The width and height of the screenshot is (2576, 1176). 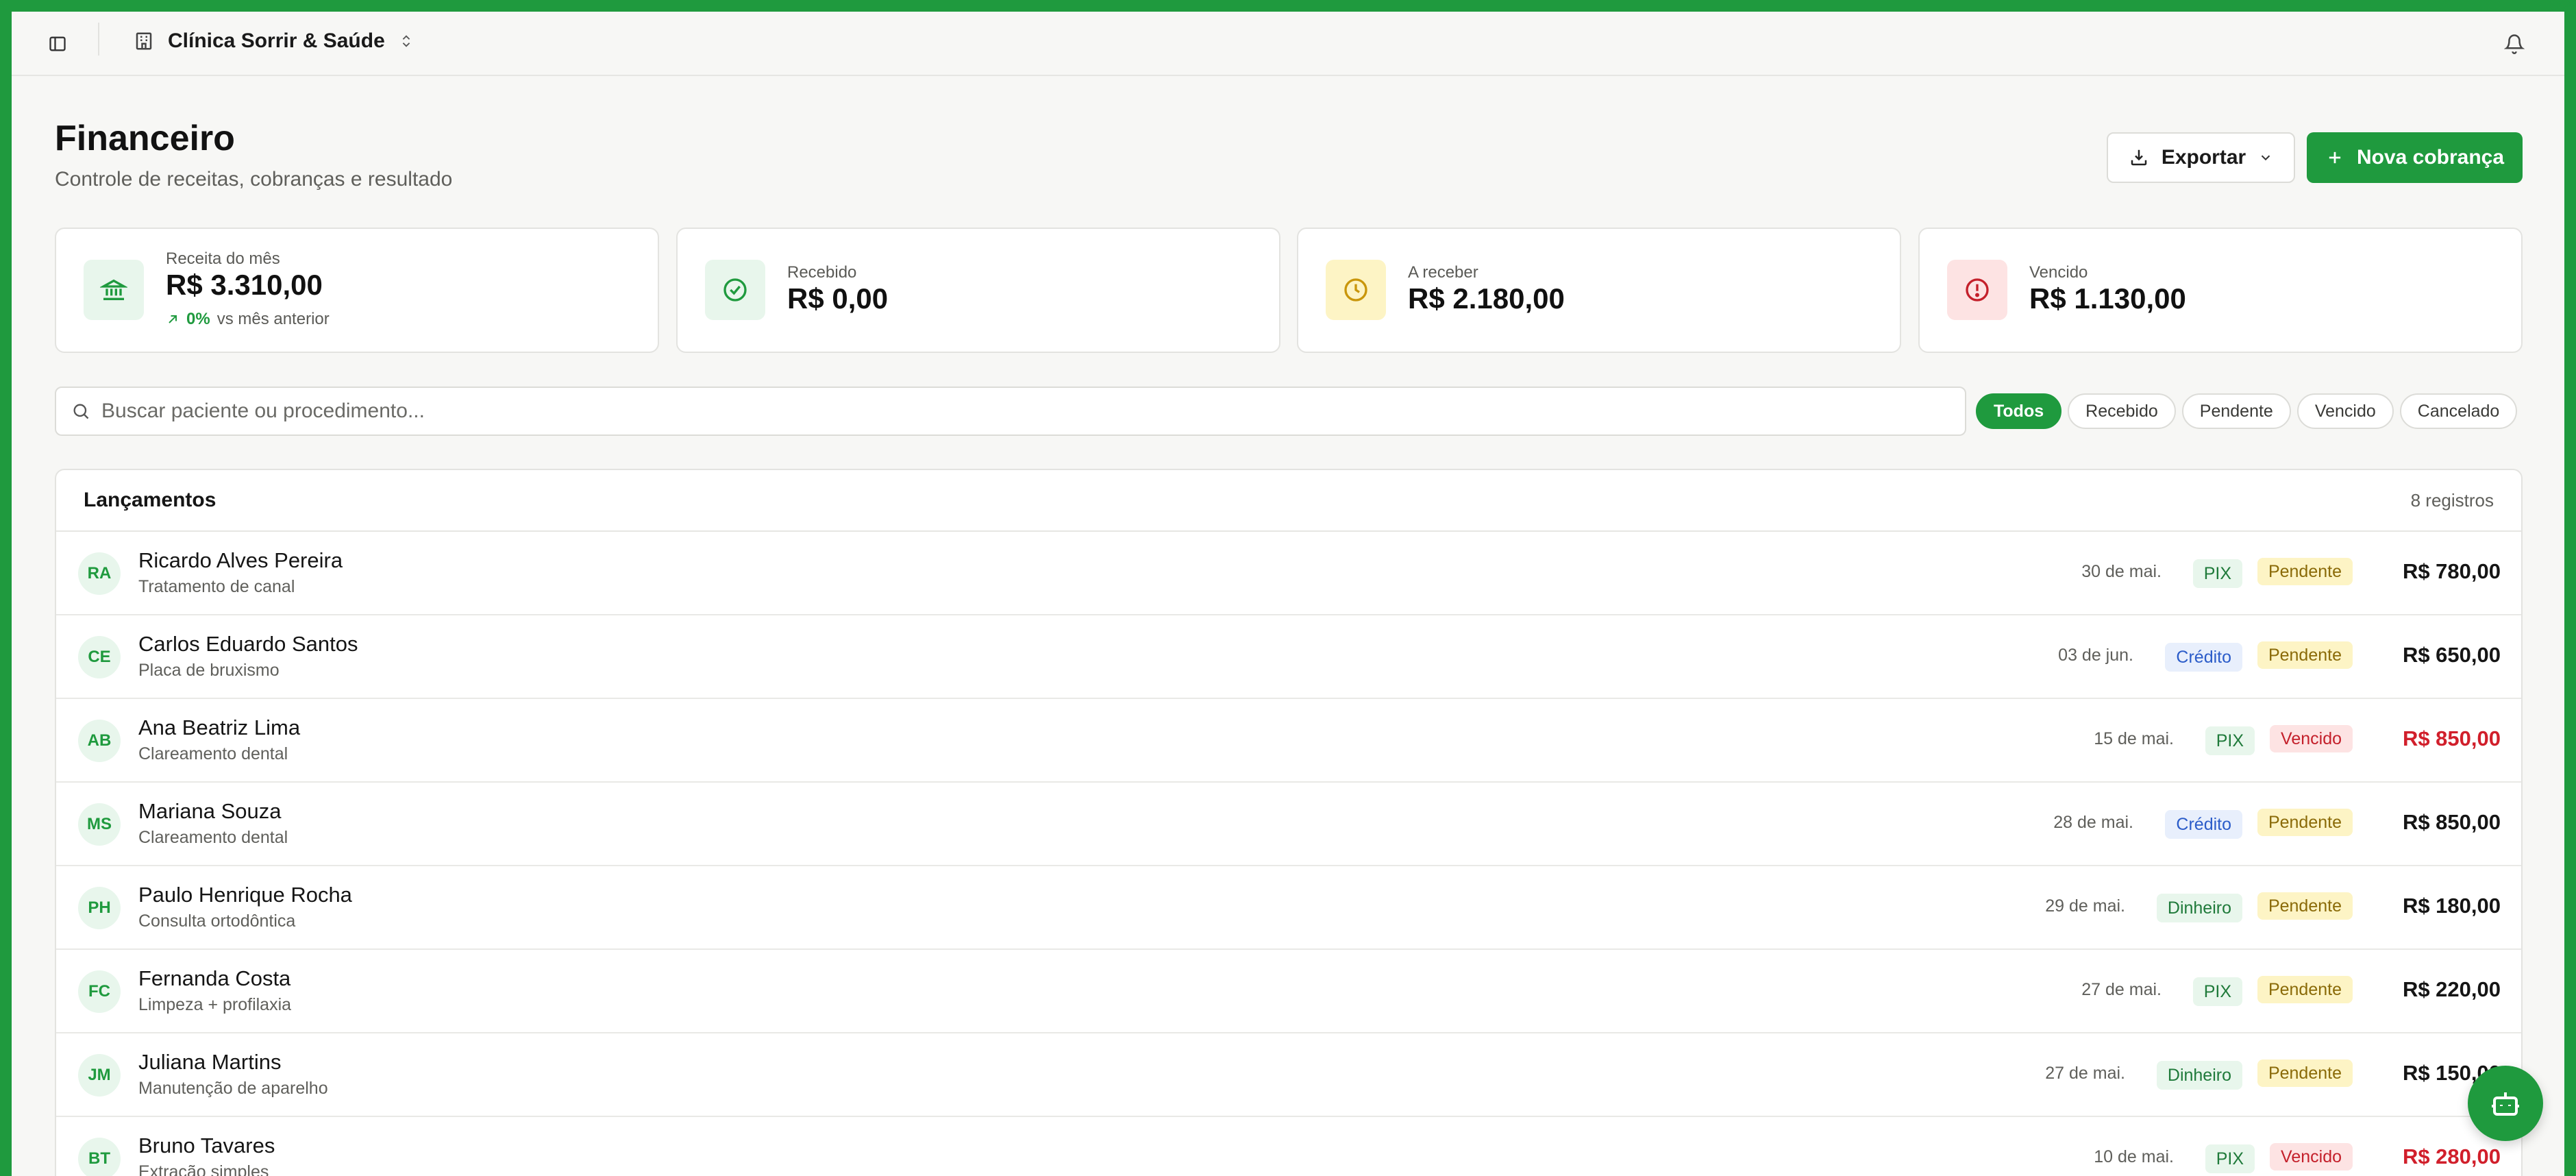 I want to click on amount: R$ 220,00, so click(x=2451, y=989).